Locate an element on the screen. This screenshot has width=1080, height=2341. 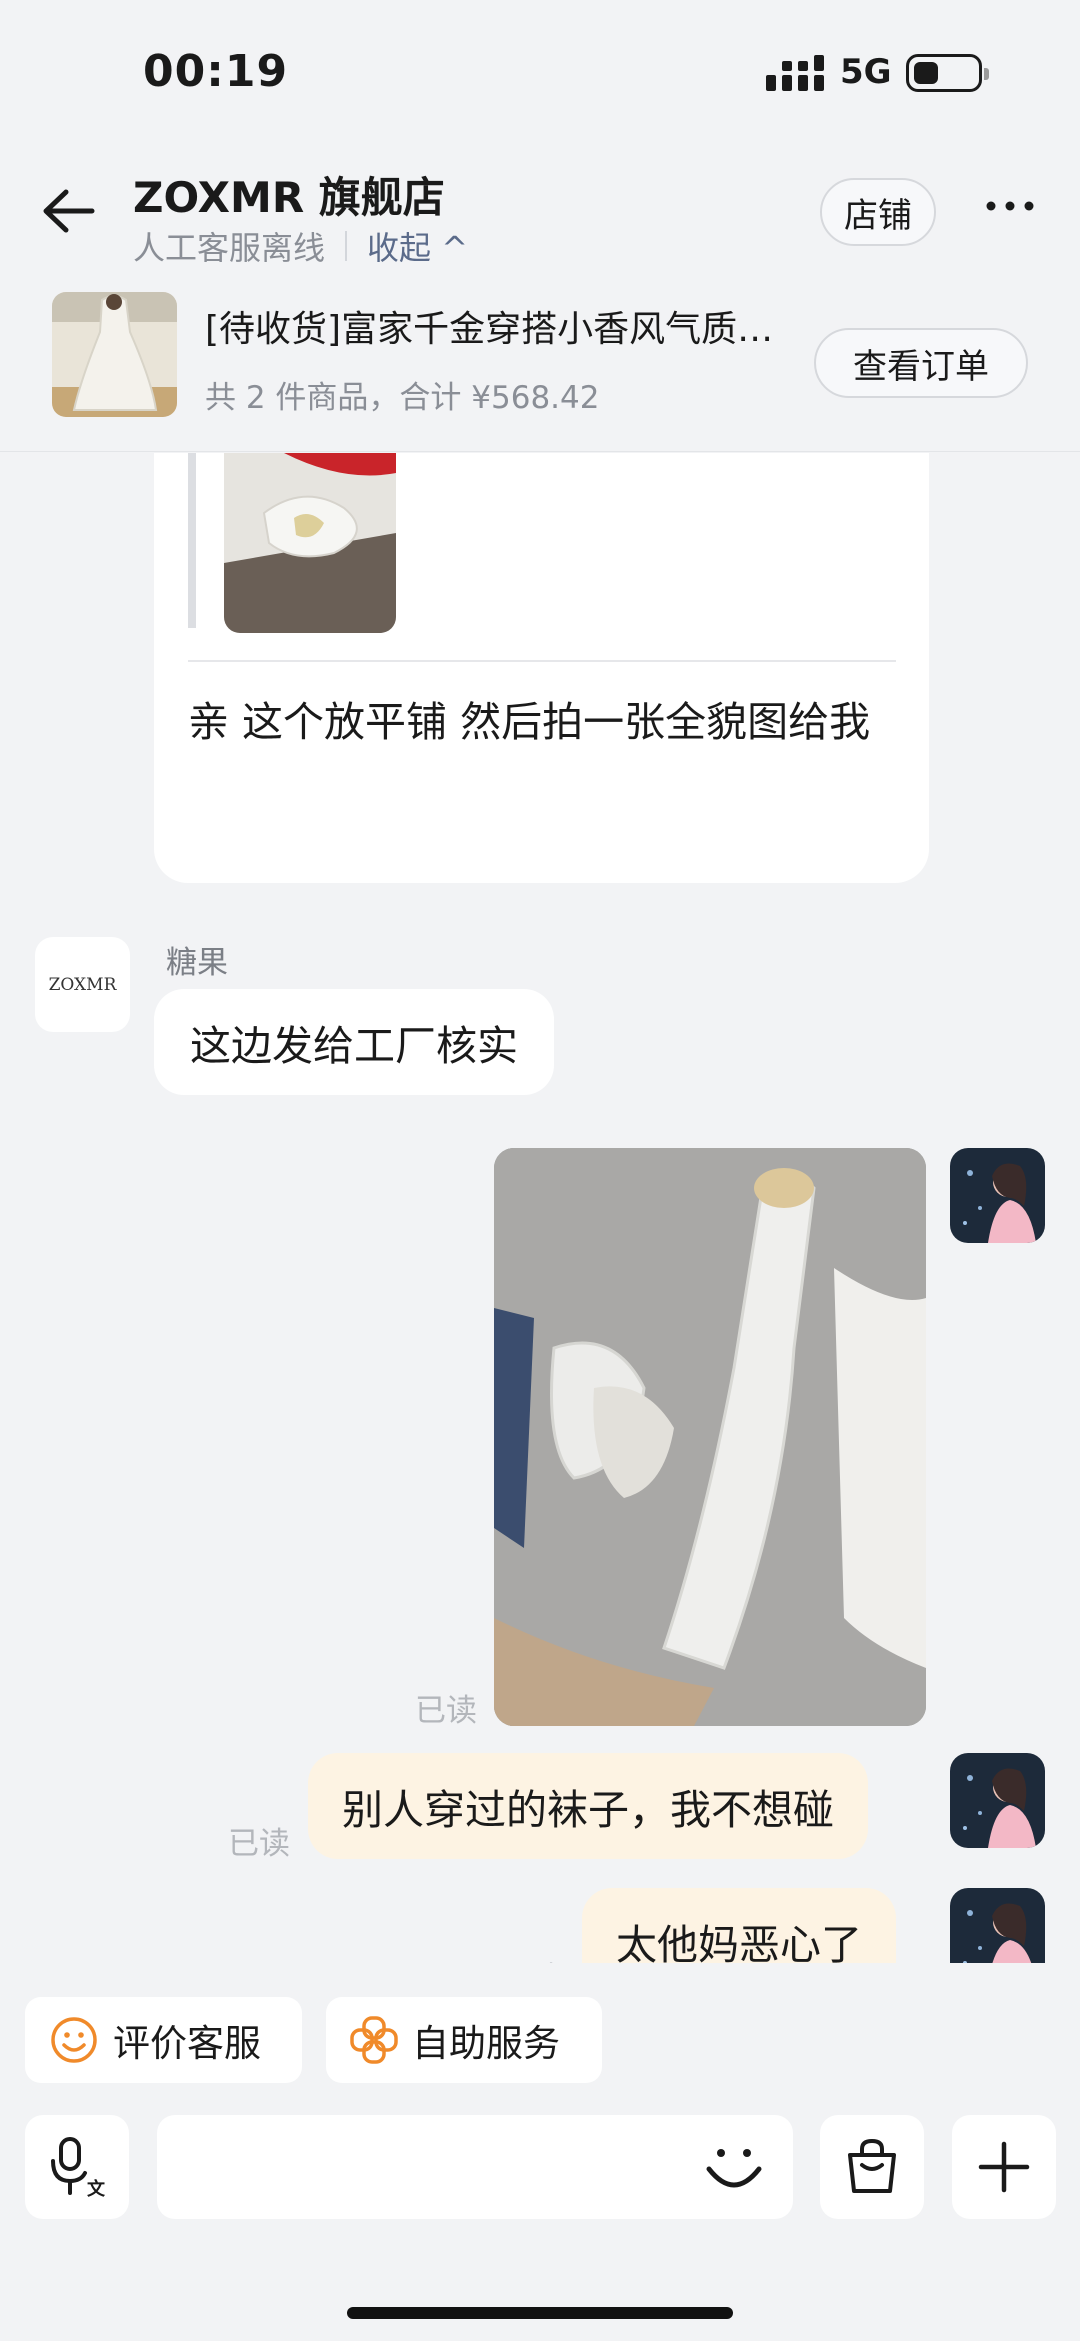
order-thumbnail is located at coordinates (114, 354).